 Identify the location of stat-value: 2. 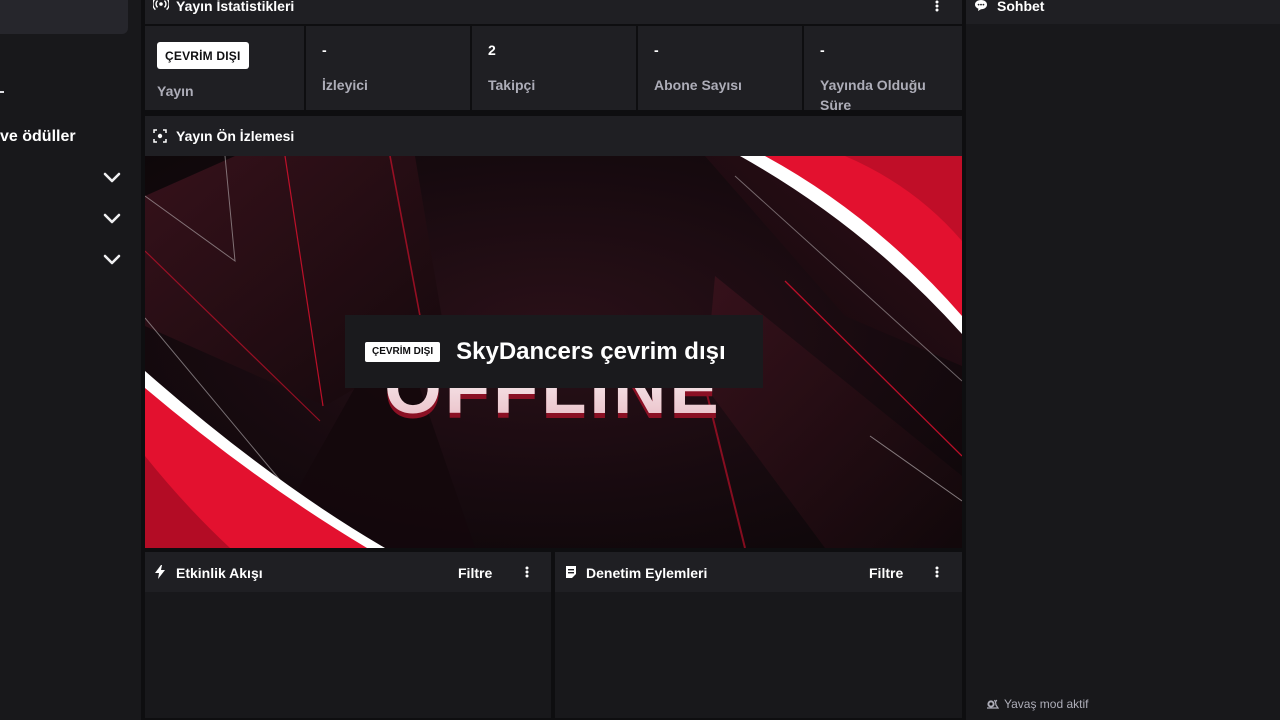
(492, 50).